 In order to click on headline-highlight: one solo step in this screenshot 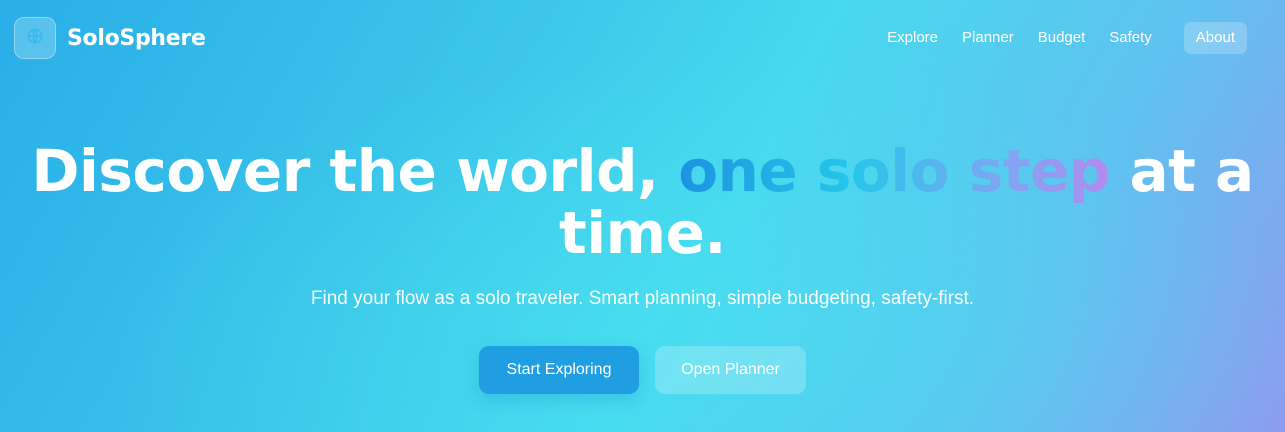, I will do `click(894, 171)`.